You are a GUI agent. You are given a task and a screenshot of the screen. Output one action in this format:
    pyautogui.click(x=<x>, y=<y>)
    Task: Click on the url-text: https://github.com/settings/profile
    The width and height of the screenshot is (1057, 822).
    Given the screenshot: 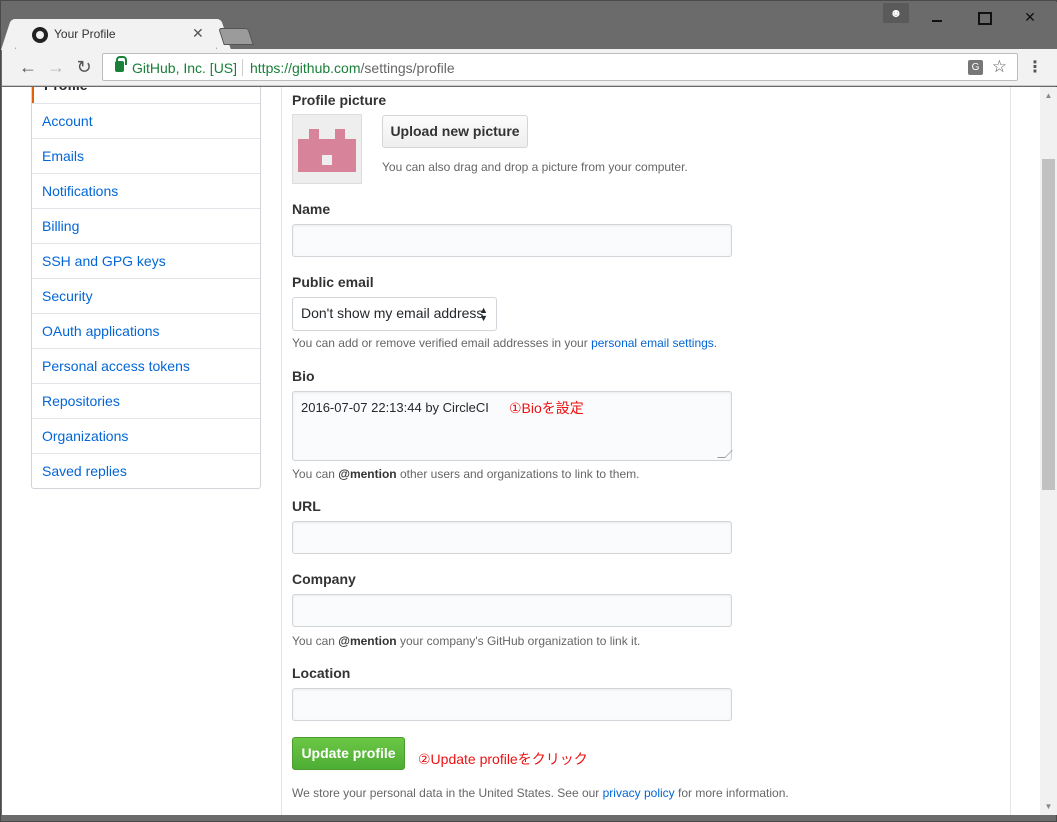 What is the action you would take?
    pyautogui.click(x=352, y=68)
    